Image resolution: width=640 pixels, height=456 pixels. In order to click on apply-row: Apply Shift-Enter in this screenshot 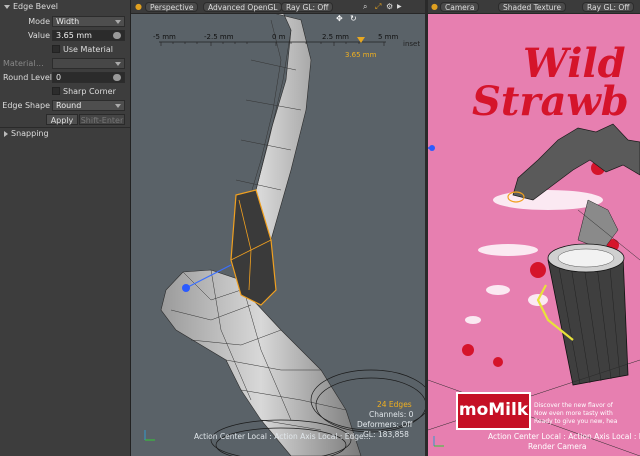, I will do `click(65, 120)`.